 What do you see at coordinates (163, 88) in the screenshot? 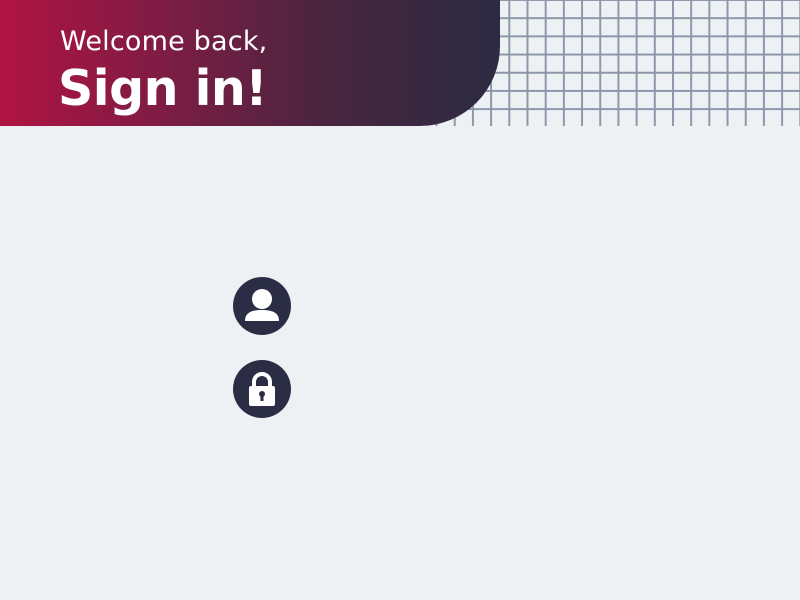
I see `page-title: Sign in!` at bounding box center [163, 88].